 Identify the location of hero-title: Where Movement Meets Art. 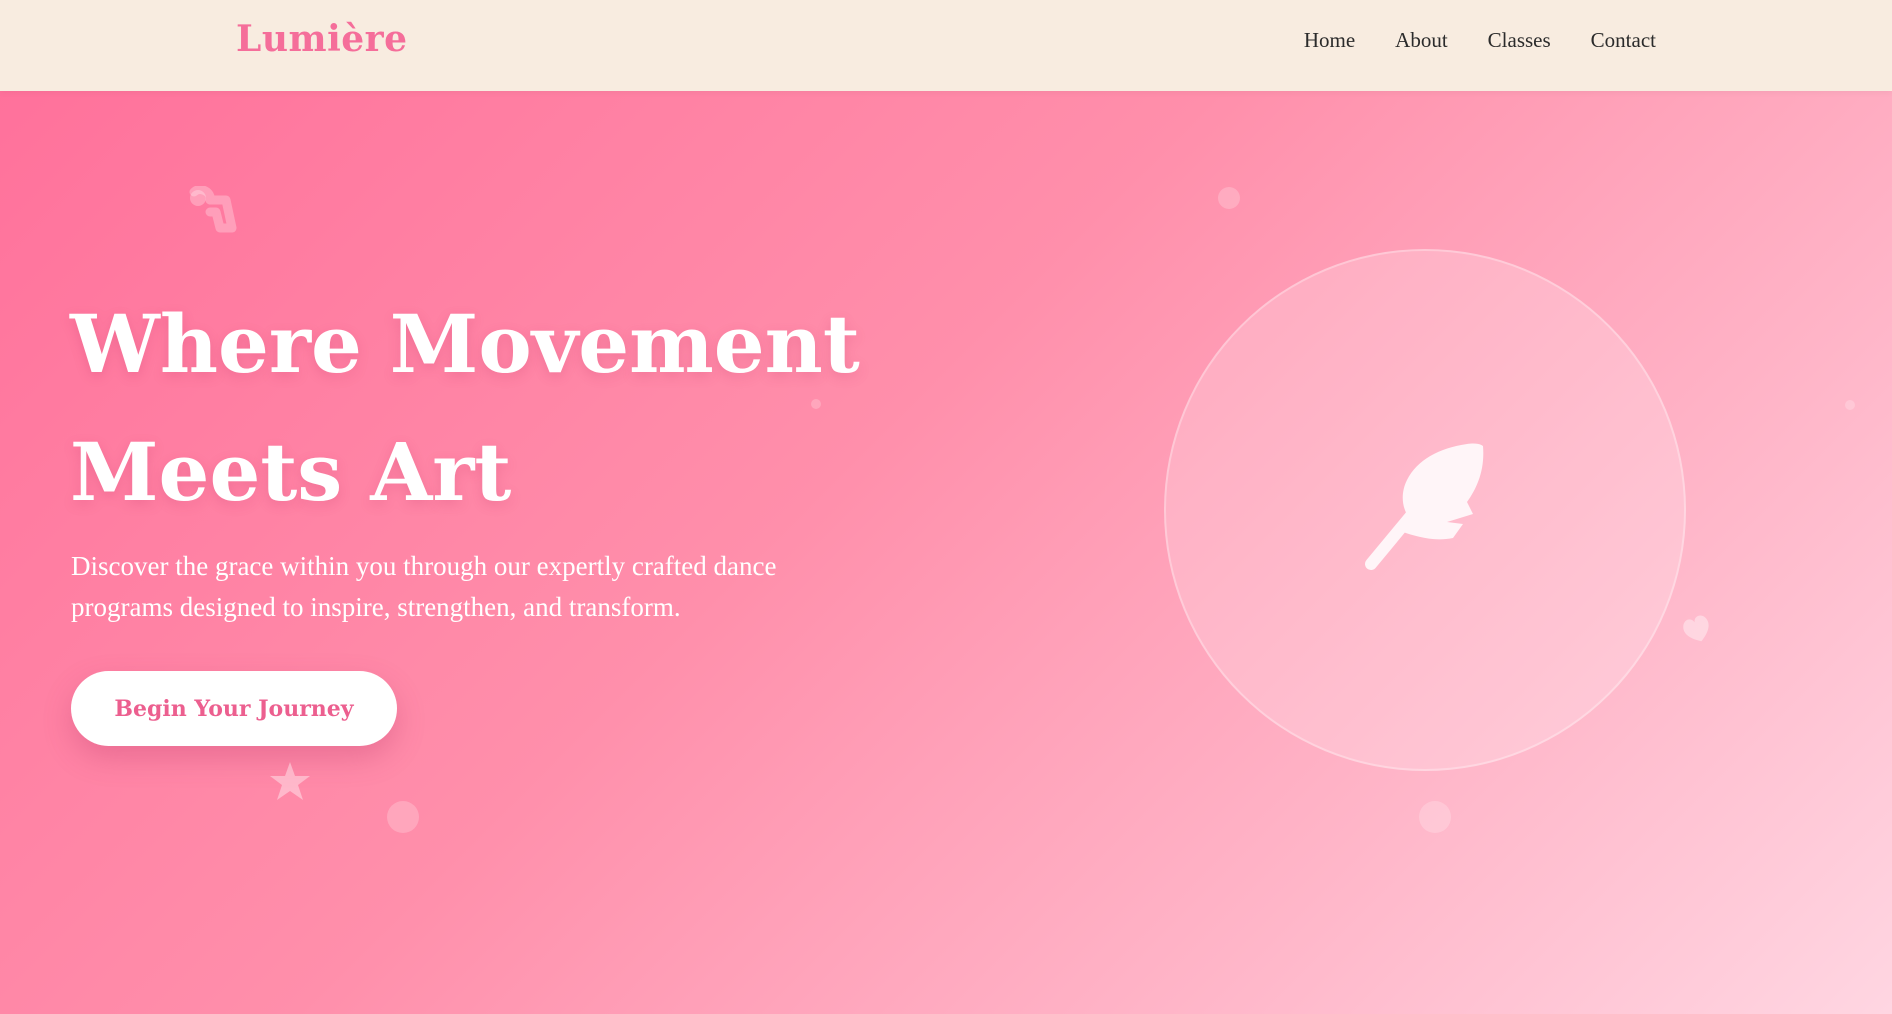
(480, 408).